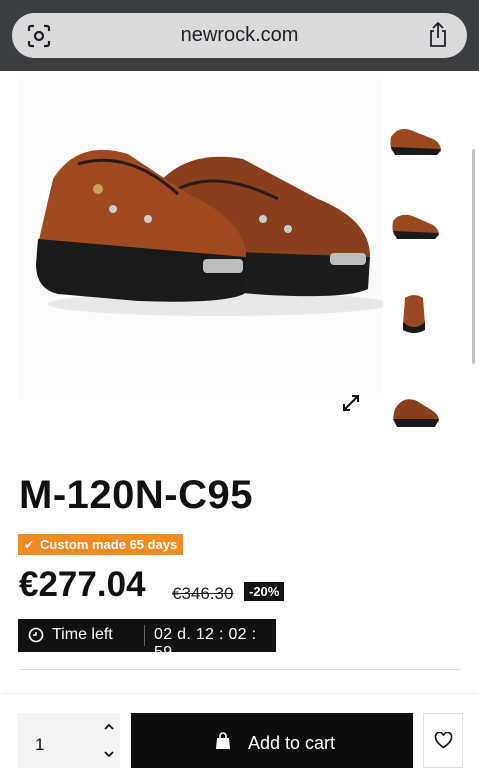 This screenshot has width=479, height=768. I want to click on divider-line, so click(239, 669).